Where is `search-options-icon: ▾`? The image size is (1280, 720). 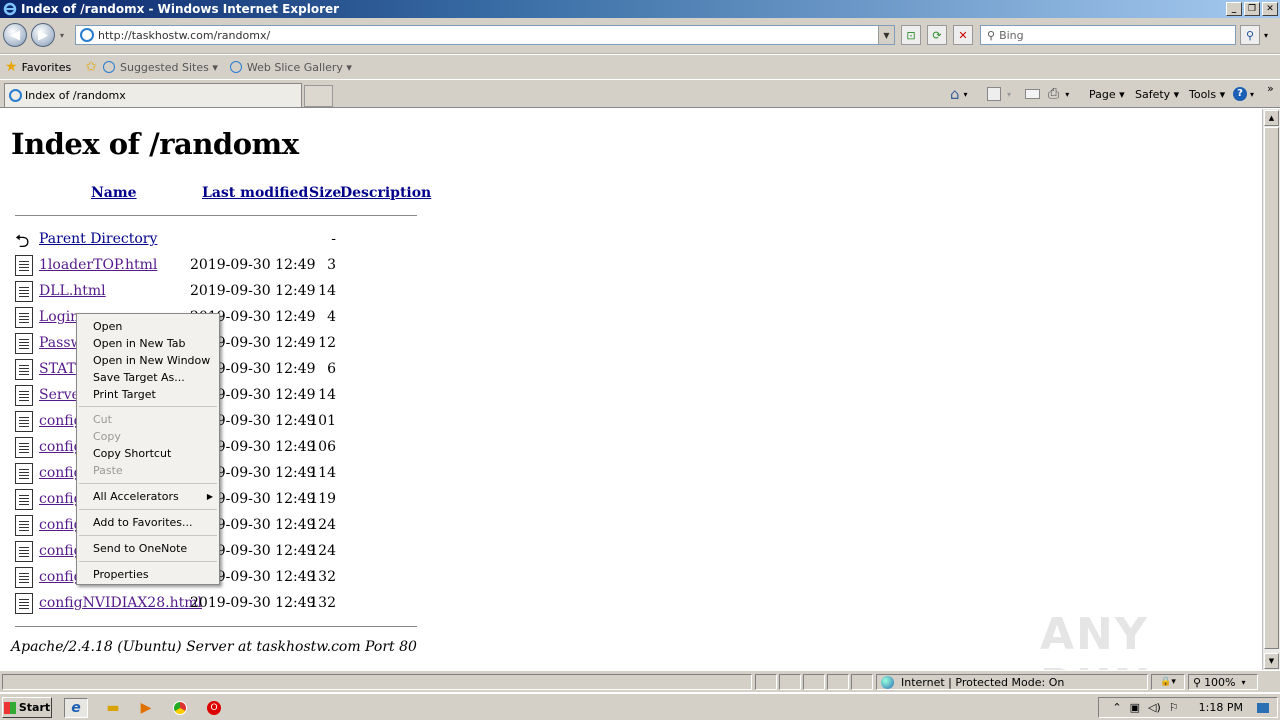
search-options-icon: ▾ is located at coordinates (1266, 35).